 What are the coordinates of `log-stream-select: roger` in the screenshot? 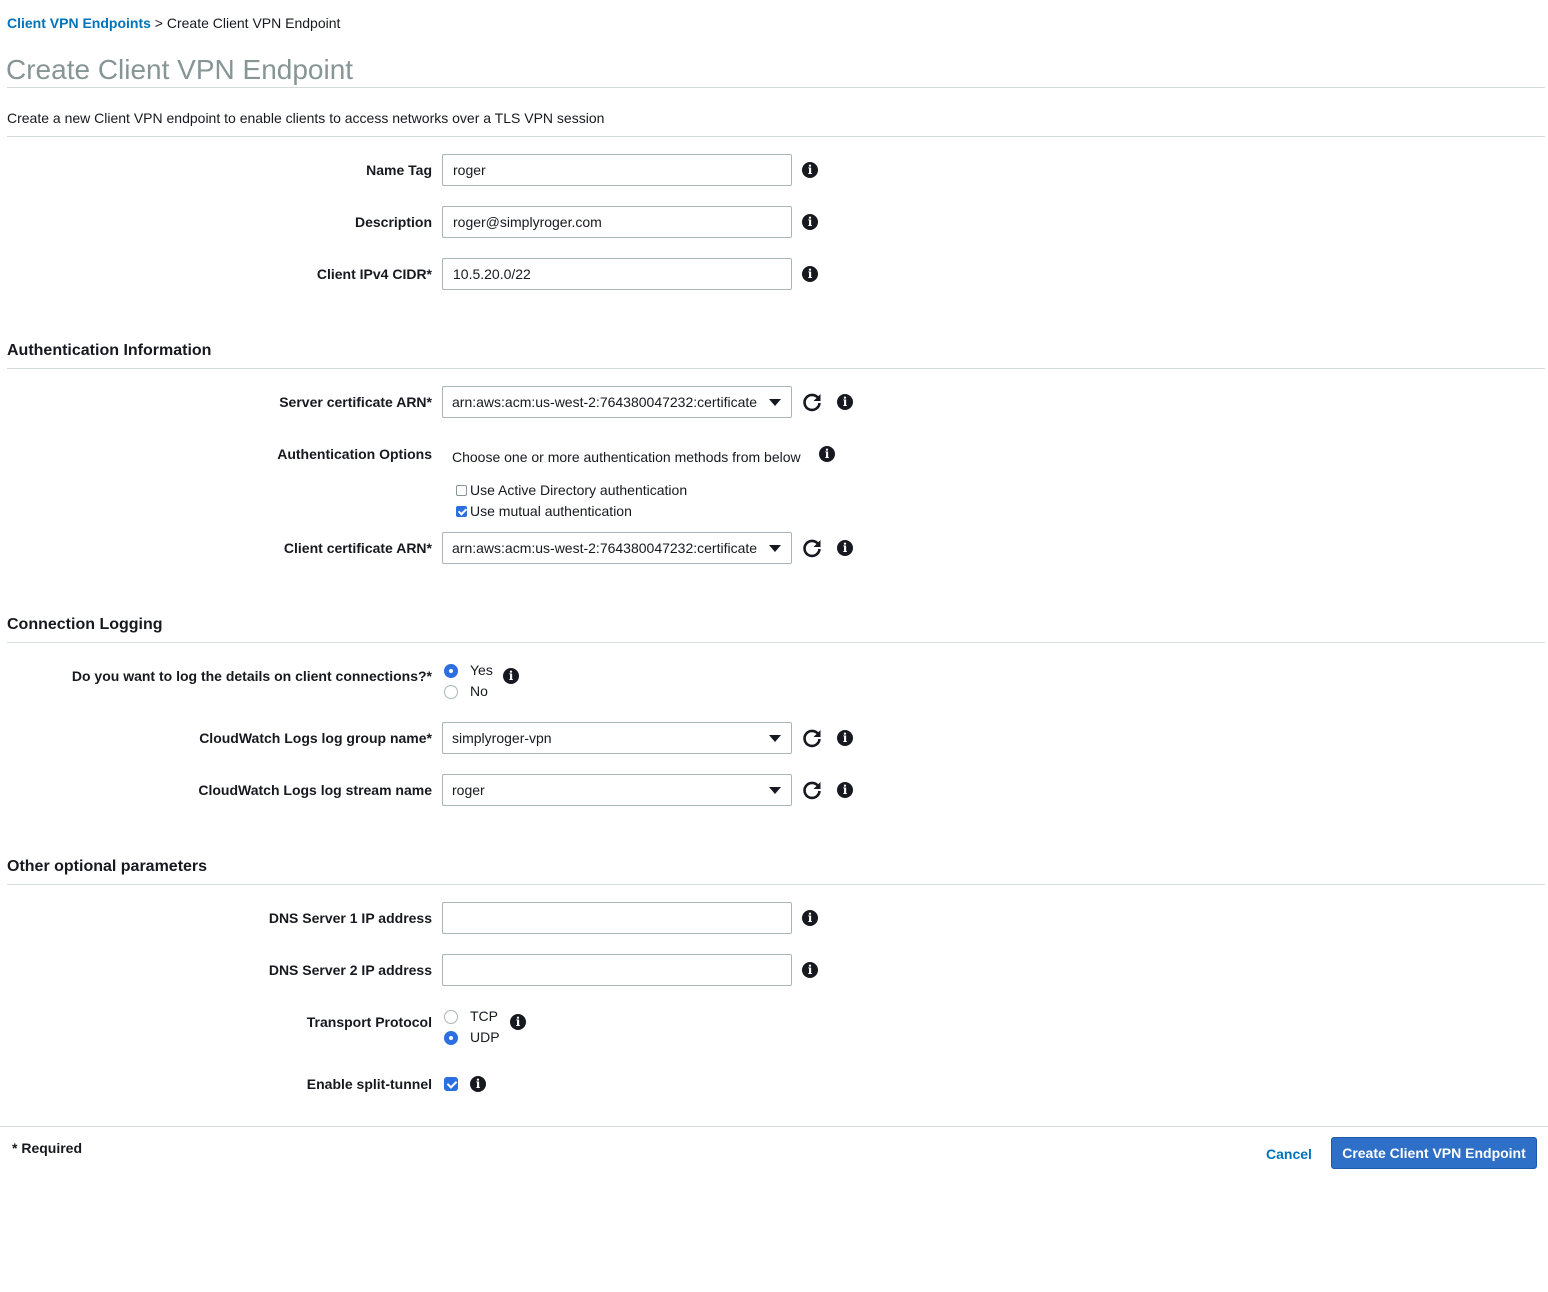 It's located at (617, 790).